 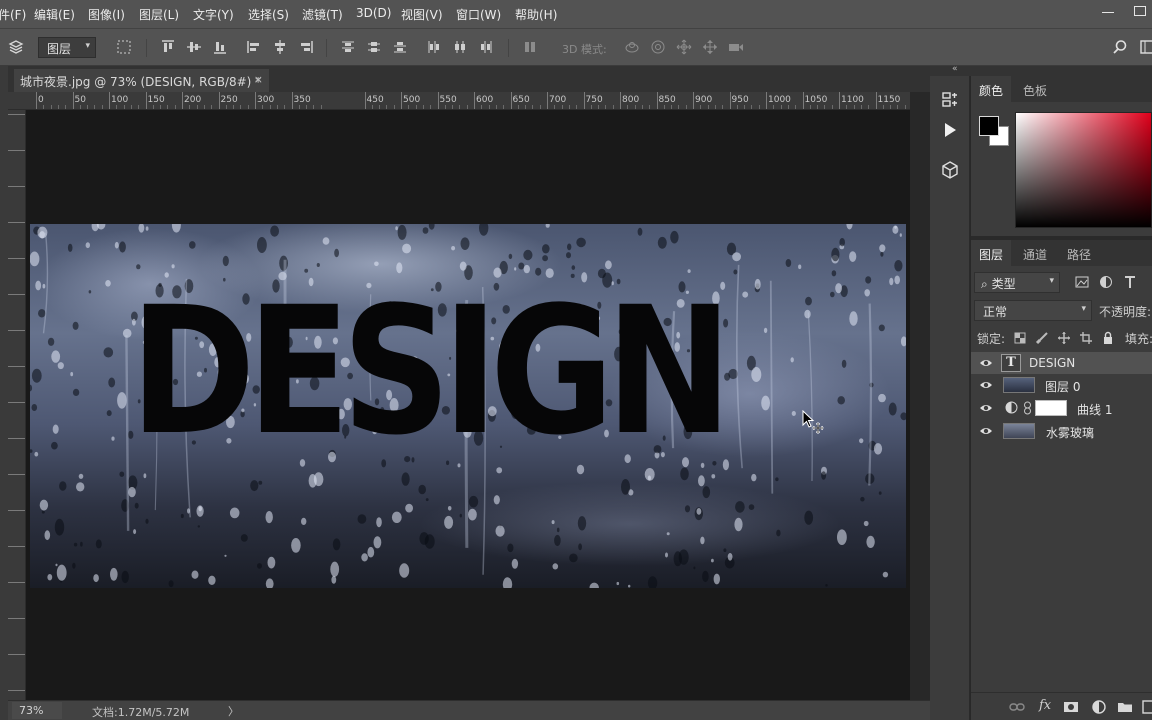 What do you see at coordinates (348, 47) in the screenshot?
I see `distribute-top-icon` at bounding box center [348, 47].